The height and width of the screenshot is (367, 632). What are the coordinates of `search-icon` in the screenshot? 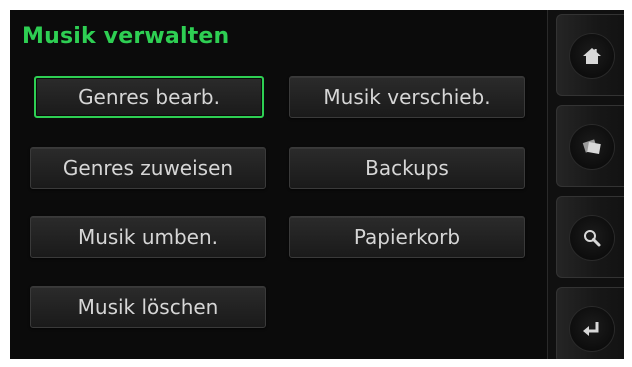 It's located at (592, 238).